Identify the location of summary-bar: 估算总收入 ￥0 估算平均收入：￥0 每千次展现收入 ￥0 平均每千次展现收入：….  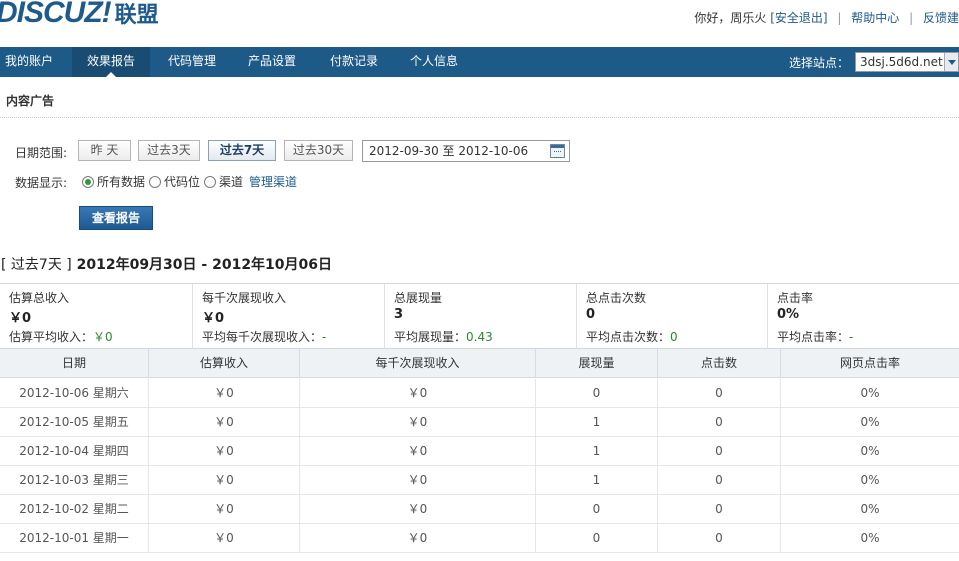
(479, 316).